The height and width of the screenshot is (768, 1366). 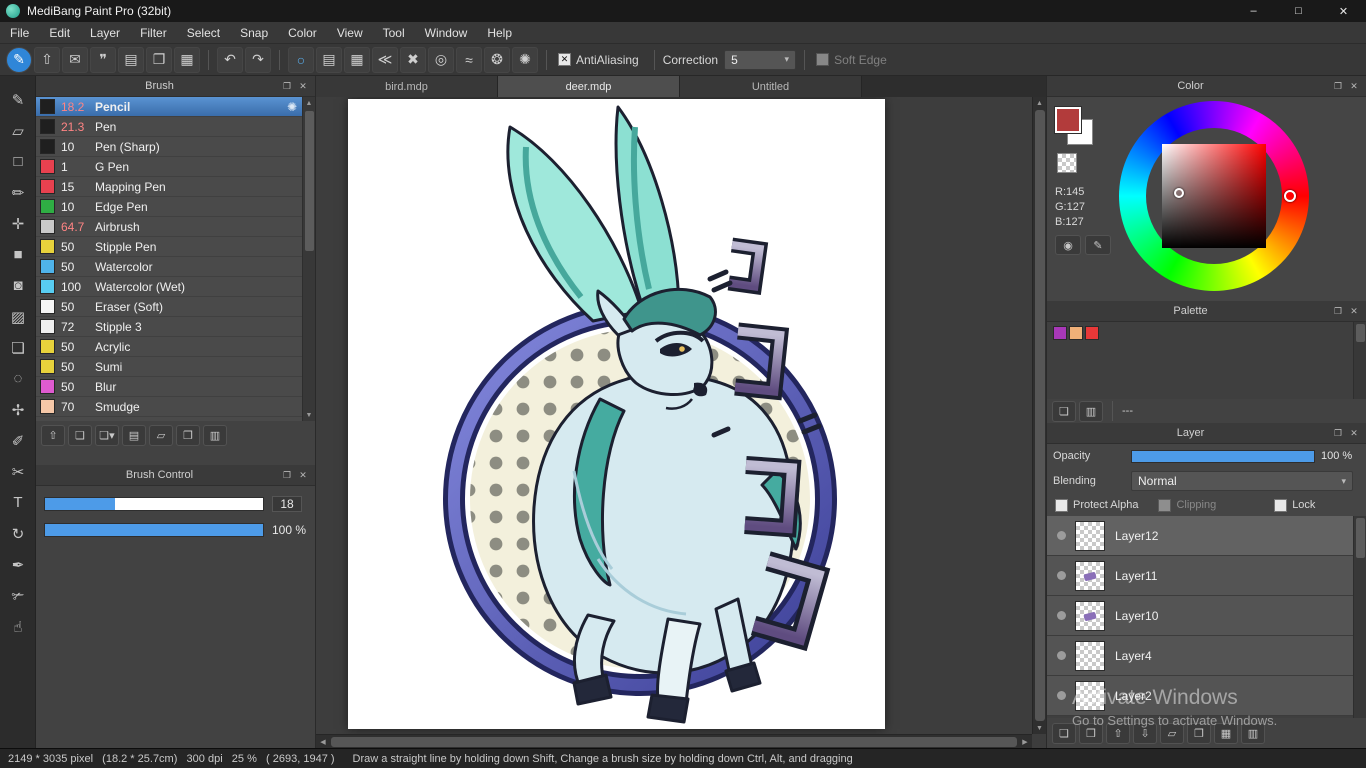 I want to click on add-color-icon: ❏, so click(x=1064, y=411).